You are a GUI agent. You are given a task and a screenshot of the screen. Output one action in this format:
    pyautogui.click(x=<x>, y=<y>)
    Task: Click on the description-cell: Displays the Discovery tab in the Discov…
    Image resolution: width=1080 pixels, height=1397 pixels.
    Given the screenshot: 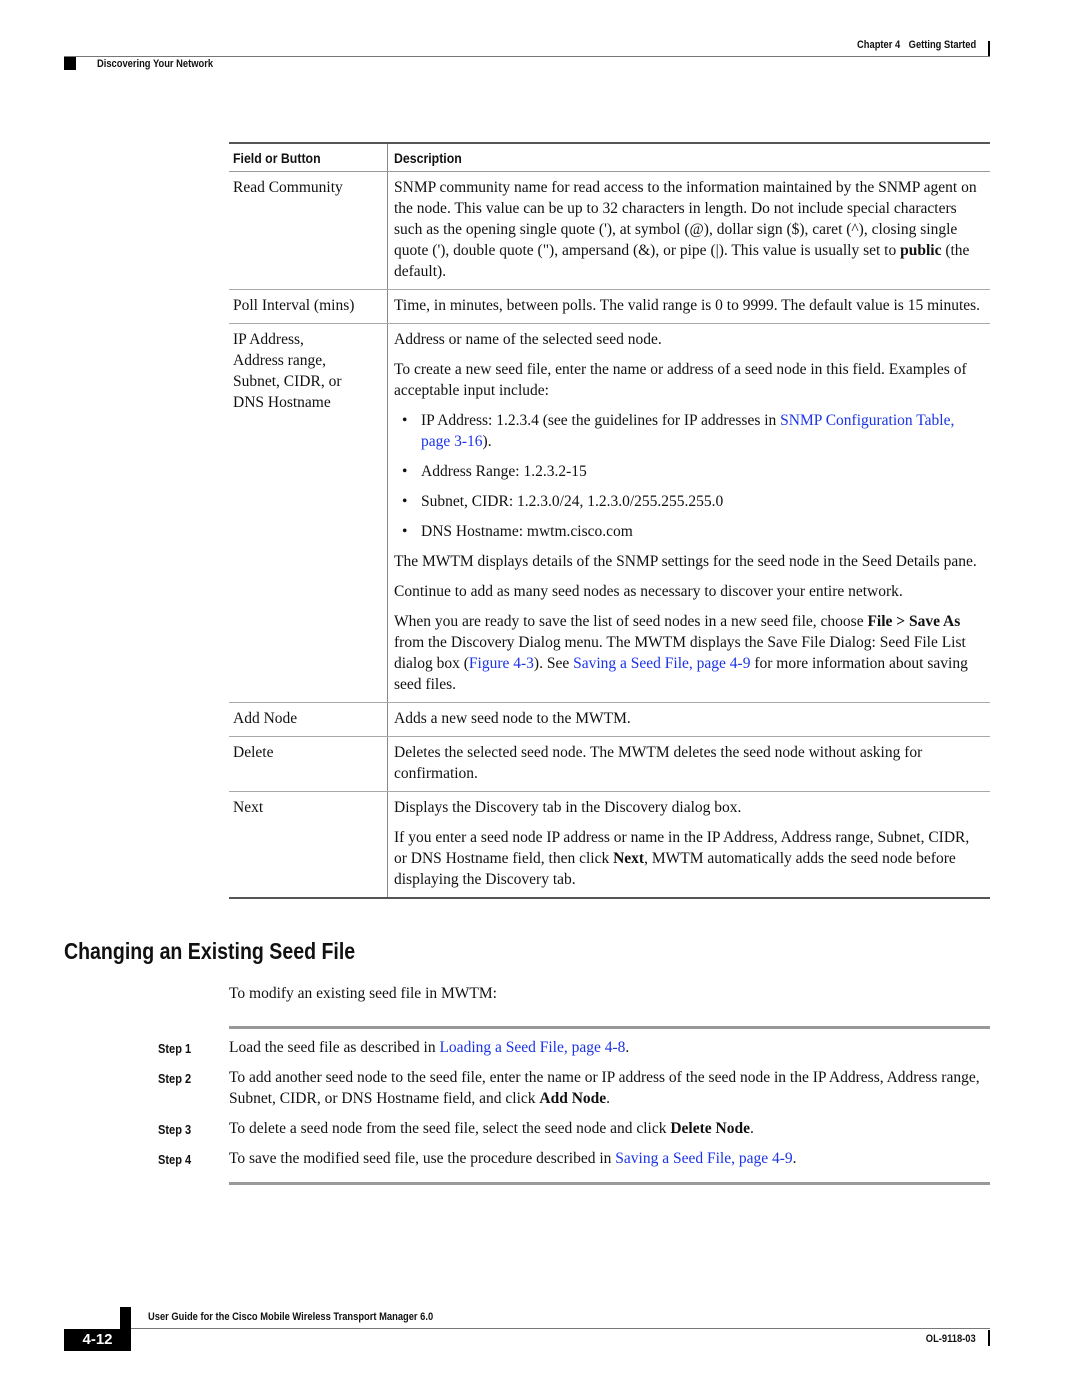 What is the action you would take?
    pyautogui.click(x=688, y=845)
    